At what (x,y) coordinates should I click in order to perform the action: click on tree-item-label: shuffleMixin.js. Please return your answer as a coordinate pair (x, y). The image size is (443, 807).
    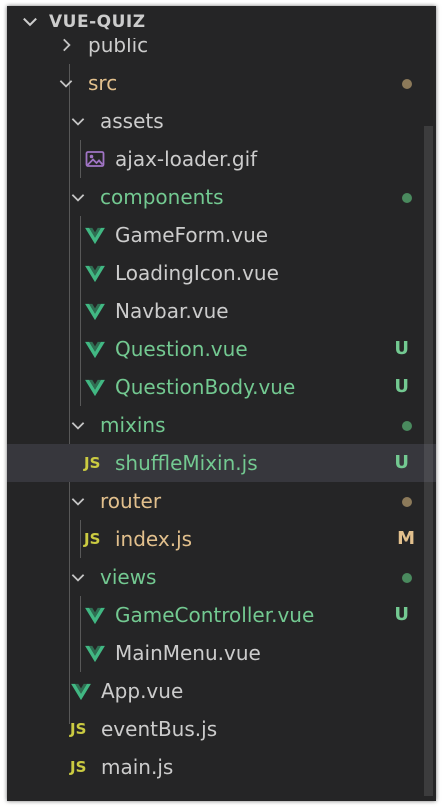
    Looking at the image, I should click on (186, 463).